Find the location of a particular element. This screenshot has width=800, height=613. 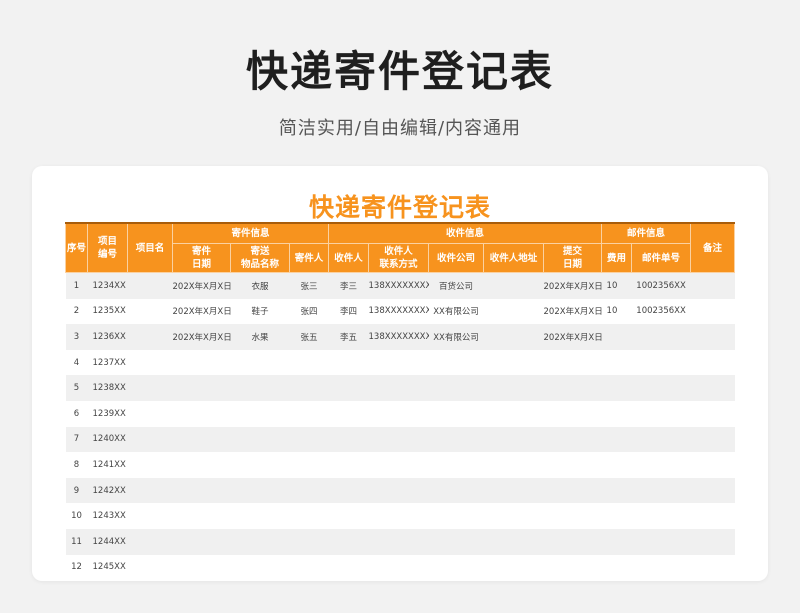

cell-receiver-company: 百货公司 is located at coordinates (456, 285).